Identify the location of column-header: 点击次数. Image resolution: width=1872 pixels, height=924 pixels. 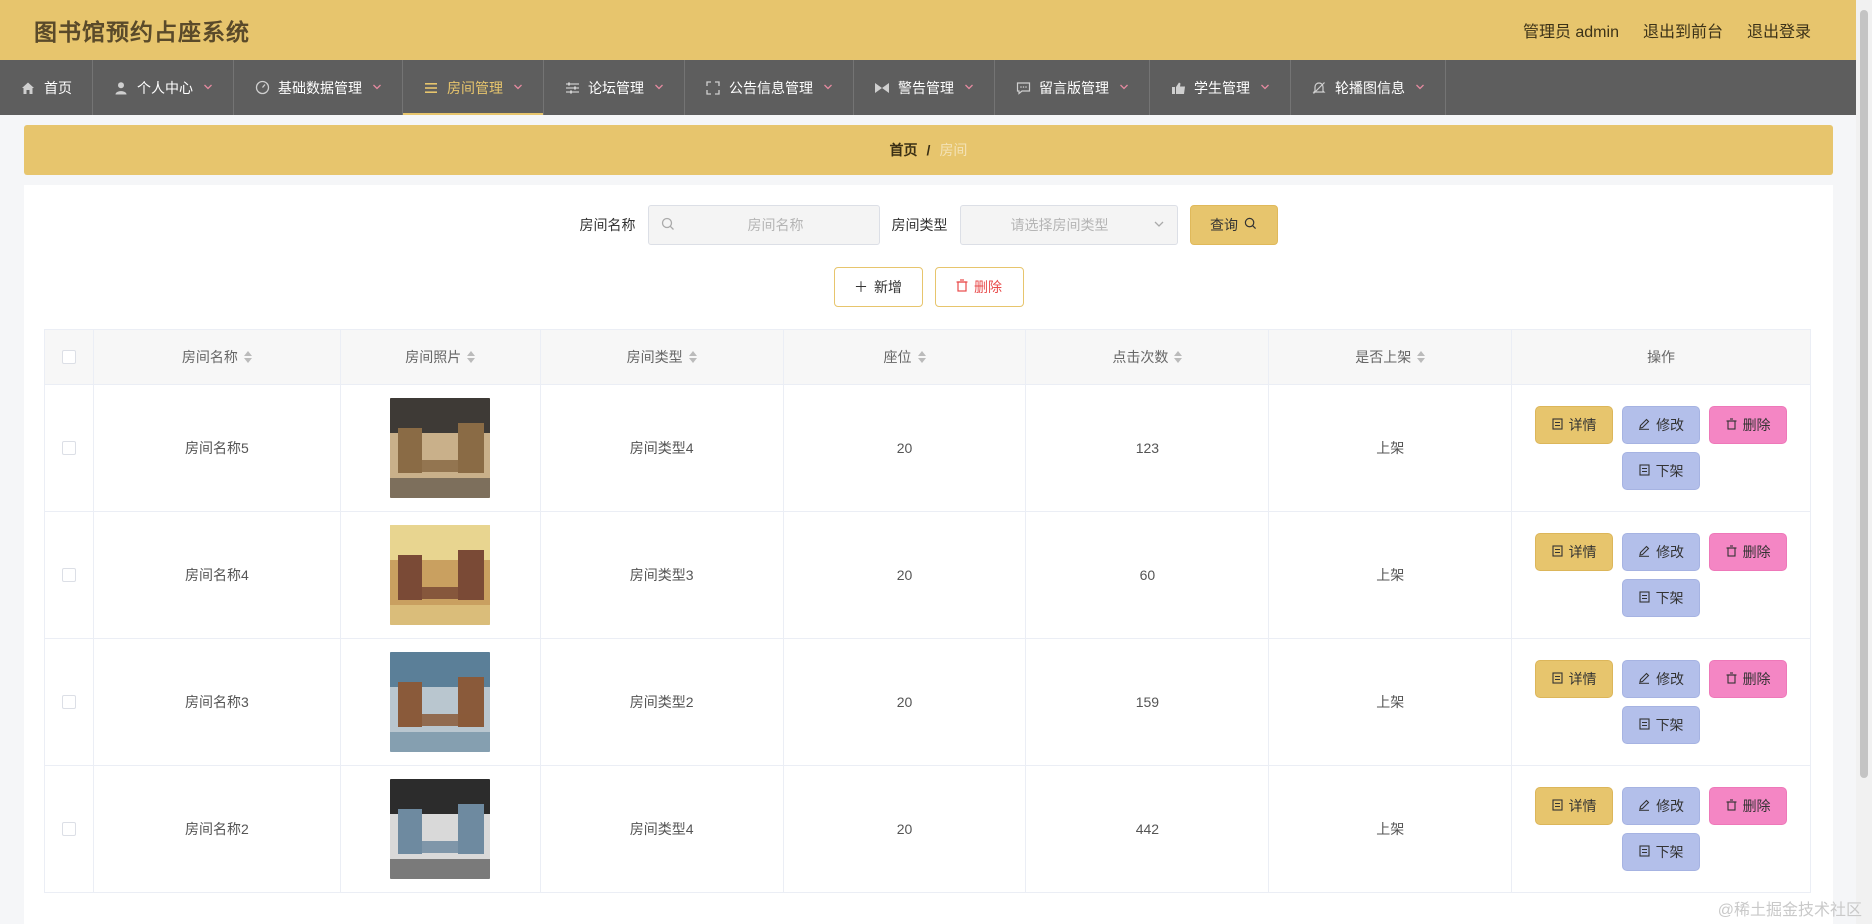
(1148, 357).